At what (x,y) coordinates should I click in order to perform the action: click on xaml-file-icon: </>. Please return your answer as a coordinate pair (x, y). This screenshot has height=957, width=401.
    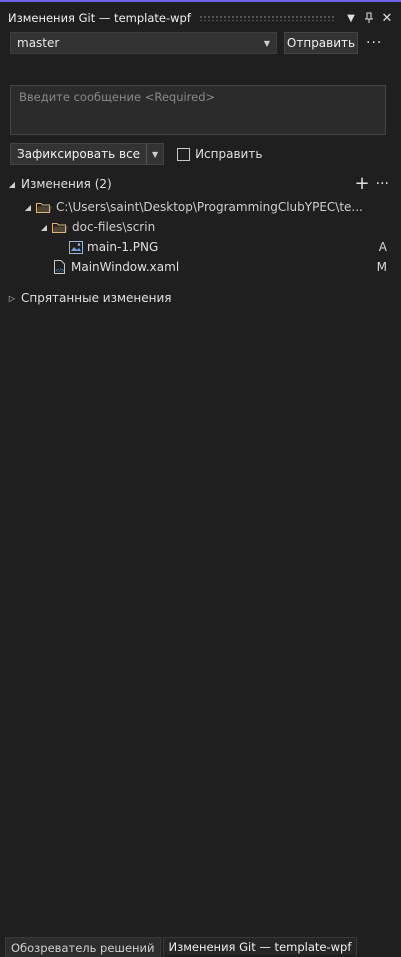
    Looking at the image, I should click on (59, 267).